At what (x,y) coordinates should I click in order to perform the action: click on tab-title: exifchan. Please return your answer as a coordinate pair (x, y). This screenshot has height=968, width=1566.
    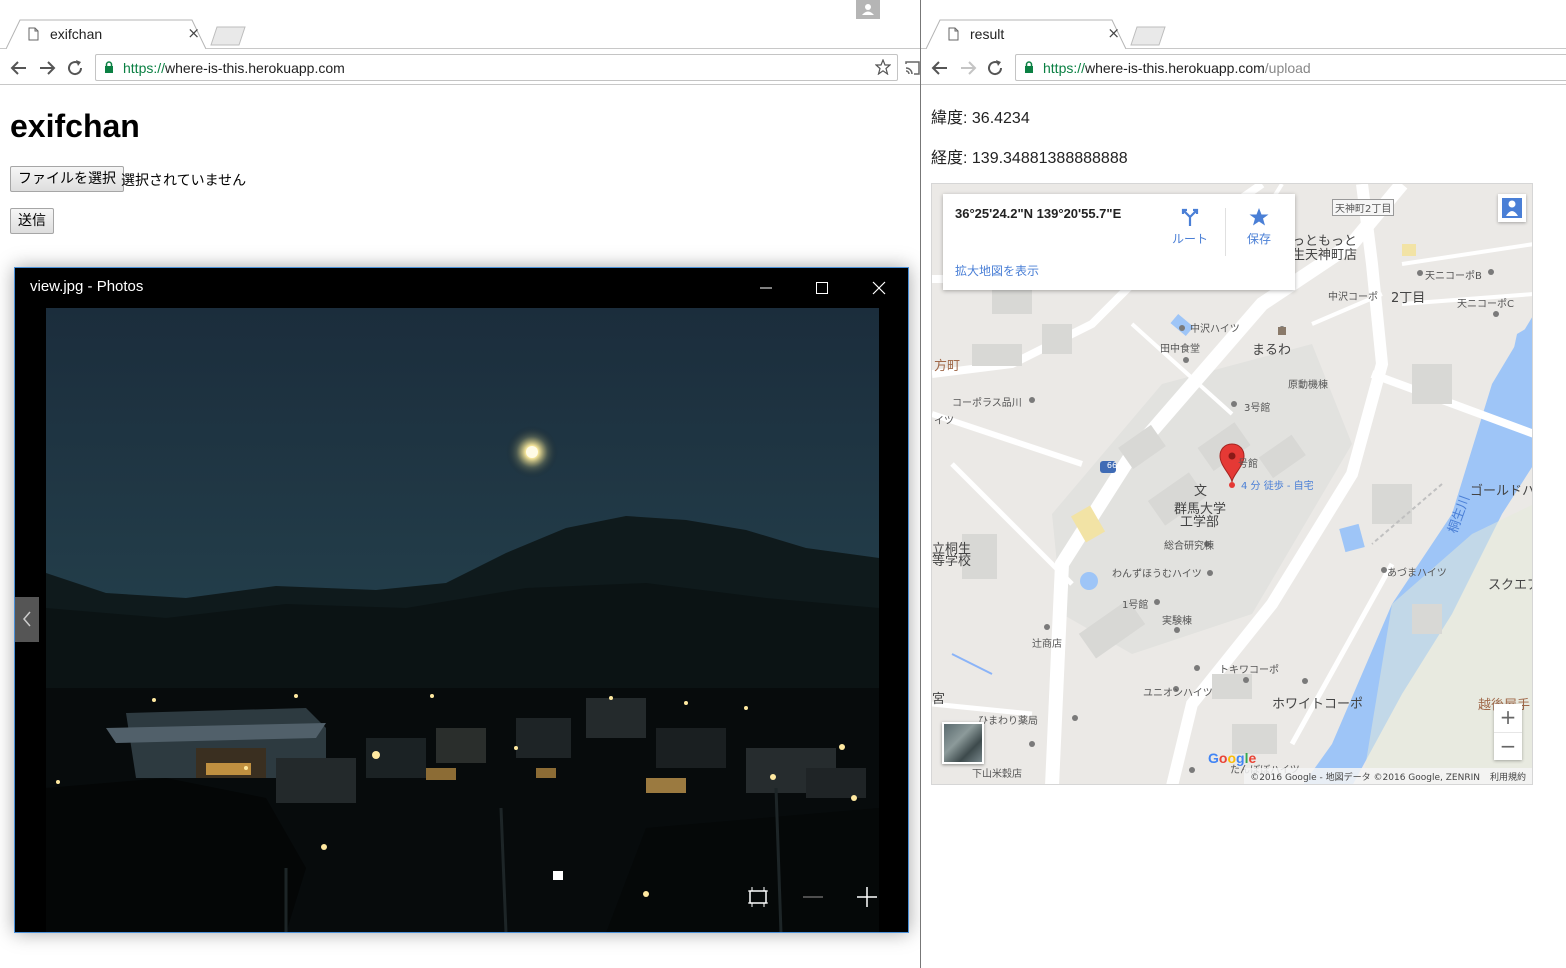
    Looking at the image, I should click on (76, 34).